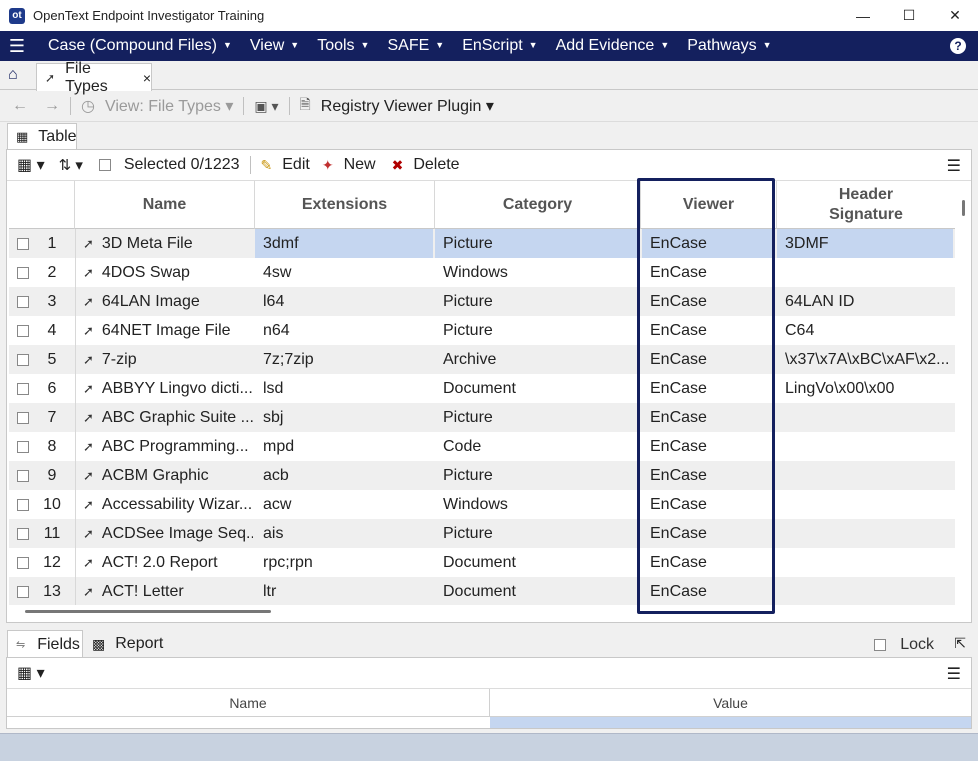  Describe the element at coordinates (865, 243) in the screenshot. I see `cell-sig: 3DMF` at that location.